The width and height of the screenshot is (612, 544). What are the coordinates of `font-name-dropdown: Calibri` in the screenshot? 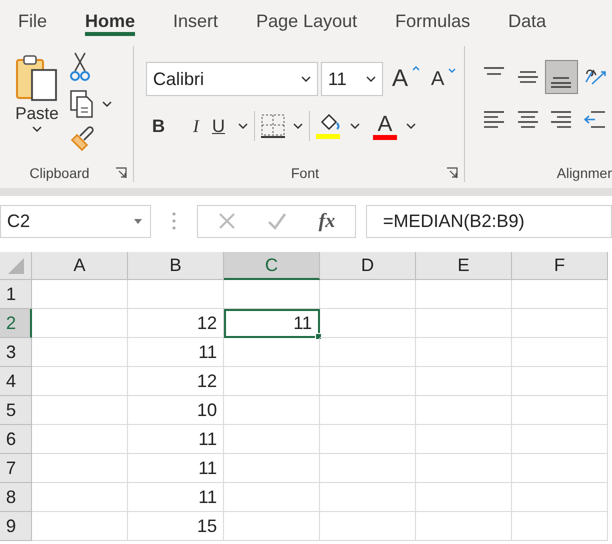 It's located at (232, 79).